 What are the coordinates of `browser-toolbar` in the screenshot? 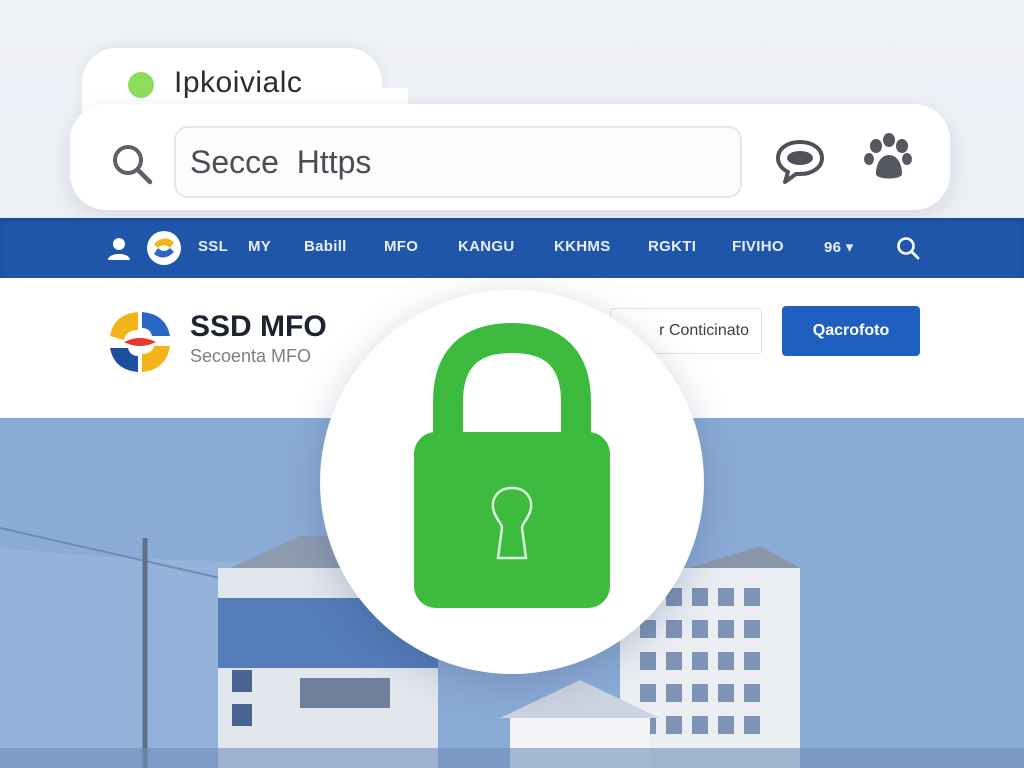 It's located at (510, 157).